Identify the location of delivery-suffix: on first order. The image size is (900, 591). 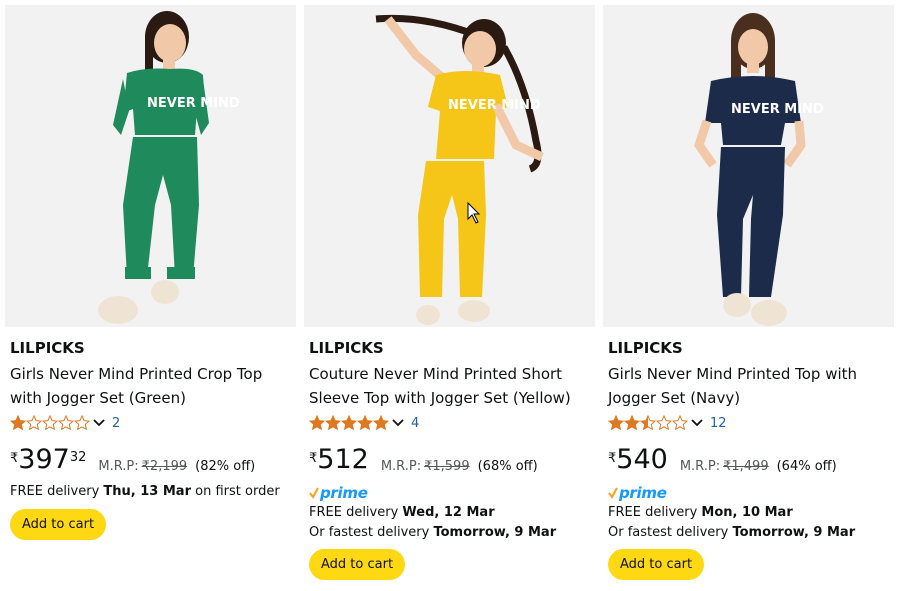
(235, 491).